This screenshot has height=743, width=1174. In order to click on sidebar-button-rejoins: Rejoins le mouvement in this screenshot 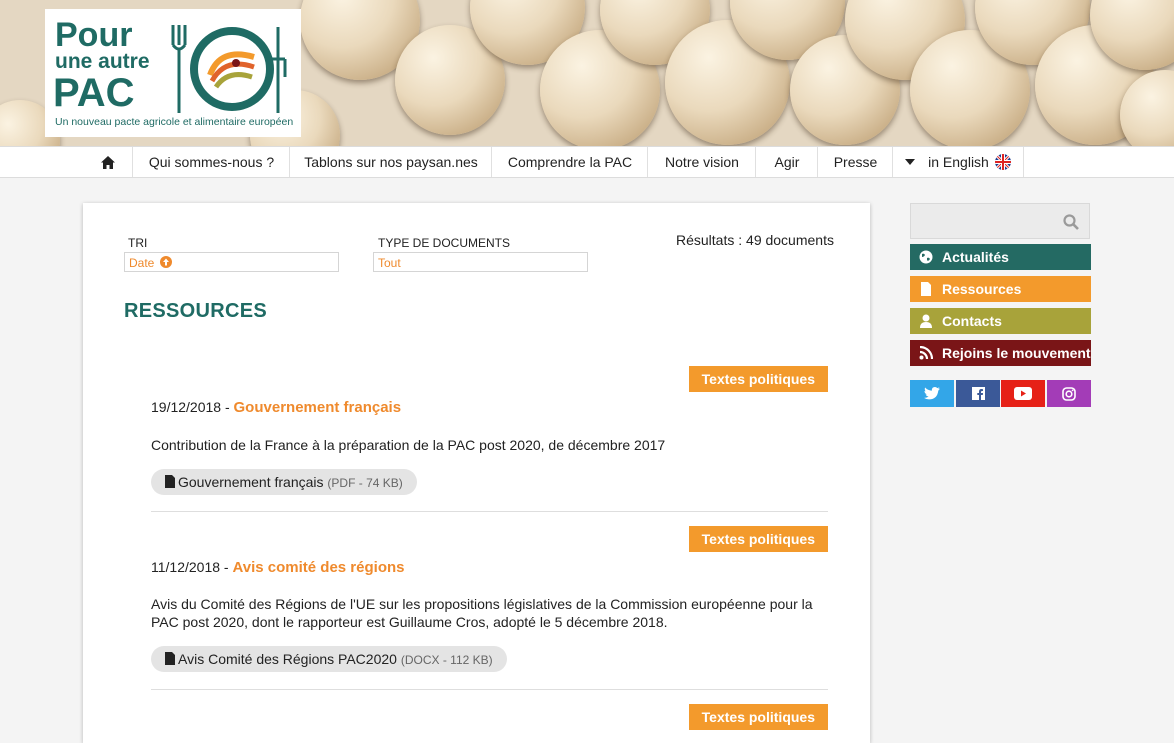, I will do `click(1000, 353)`.